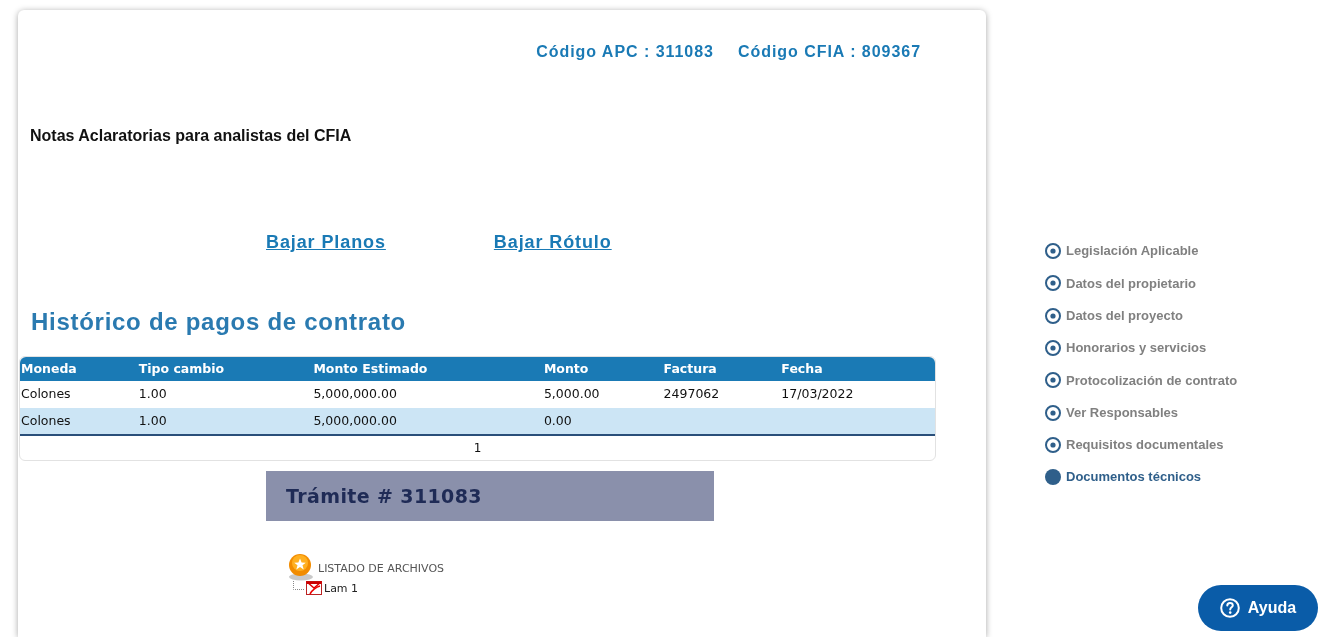  What do you see at coordinates (49, 368) in the screenshot?
I see `column-header: Moneda` at bounding box center [49, 368].